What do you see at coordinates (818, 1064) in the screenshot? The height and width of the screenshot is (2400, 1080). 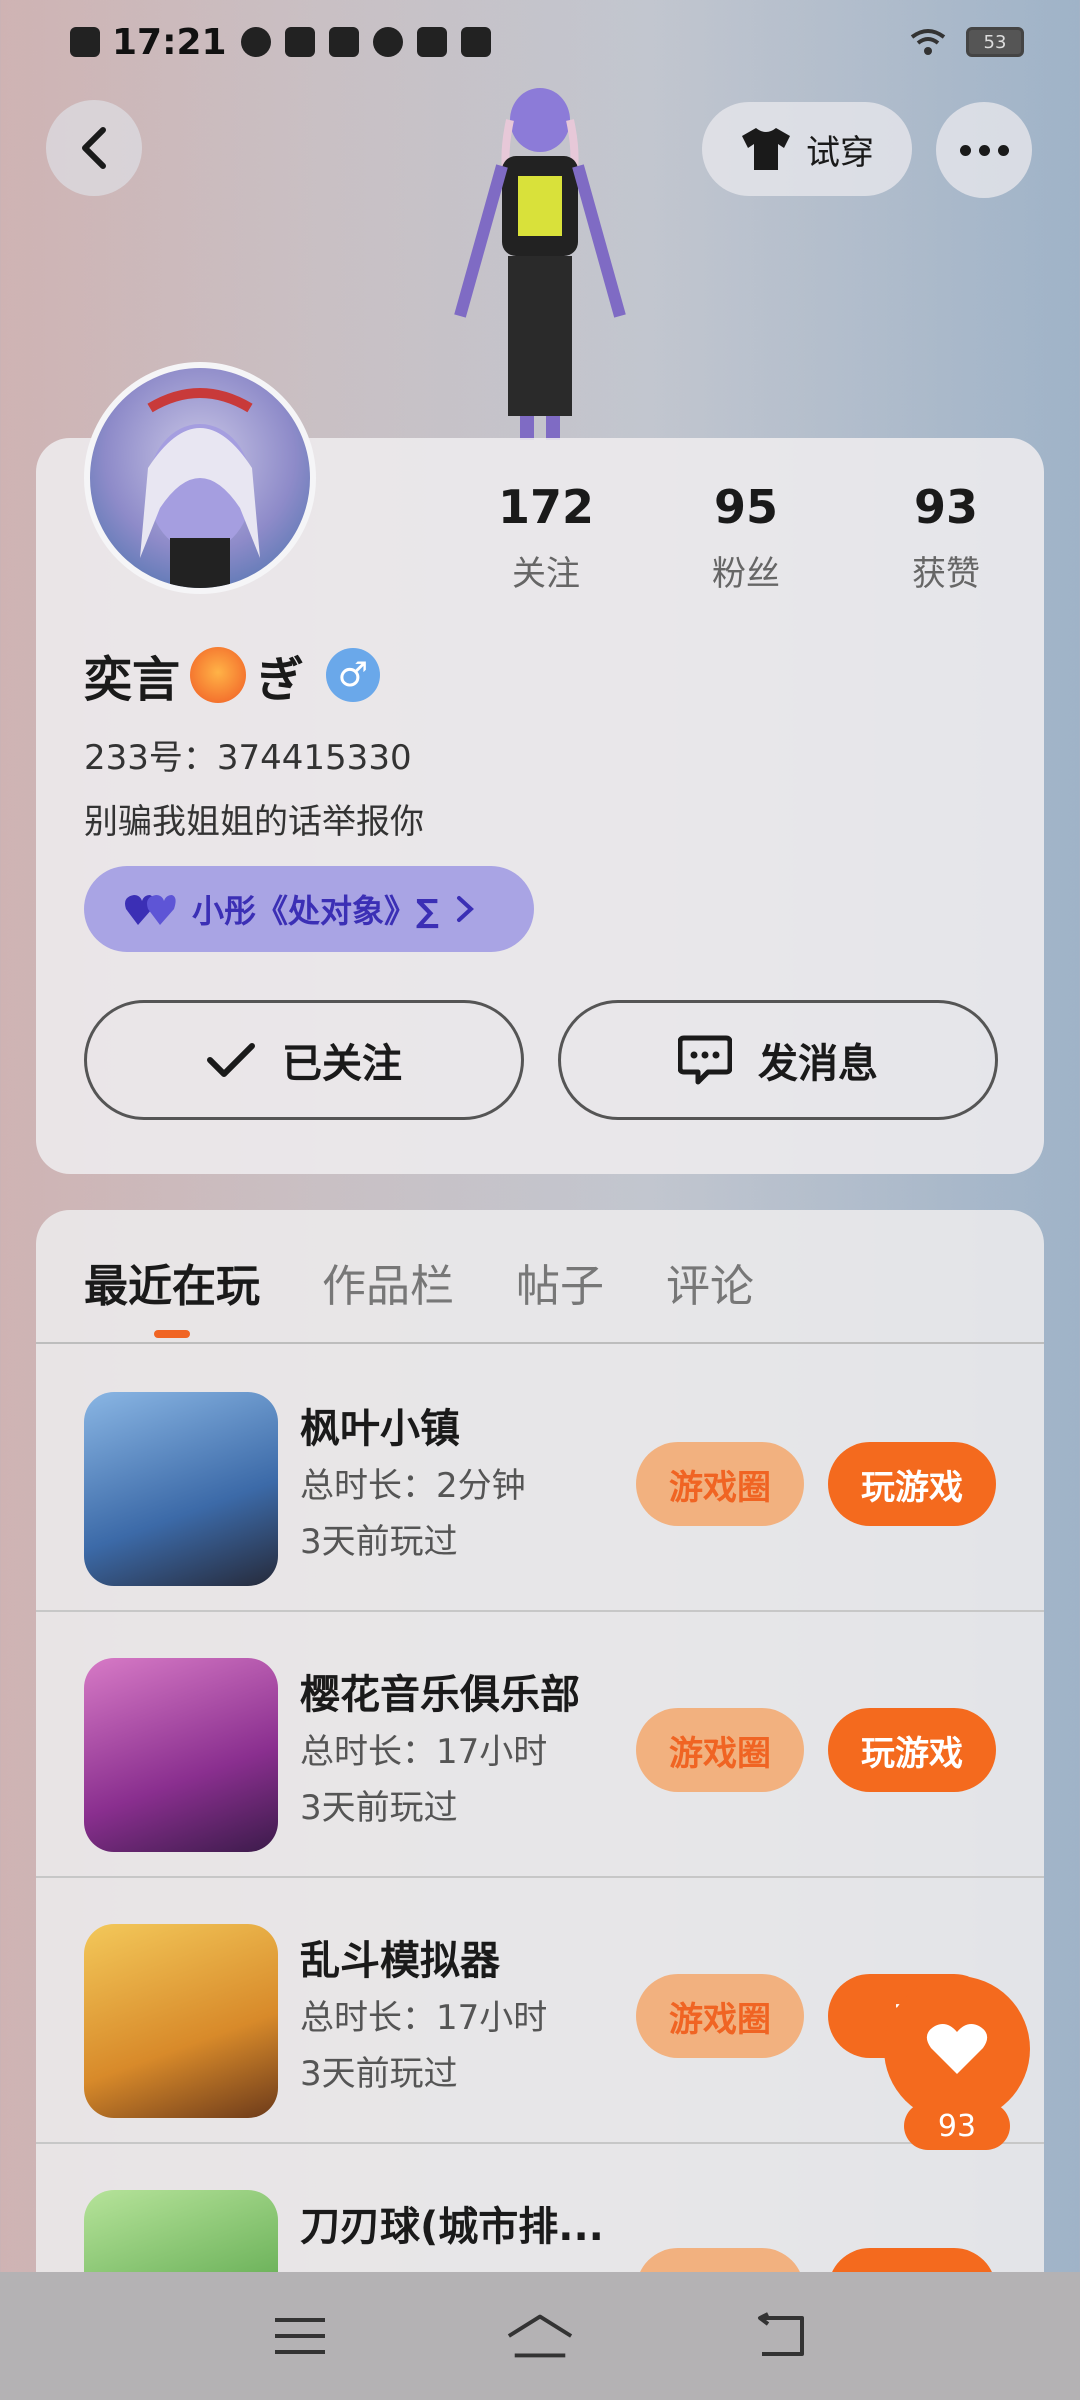 I see `send-message-label: 发消息` at bounding box center [818, 1064].